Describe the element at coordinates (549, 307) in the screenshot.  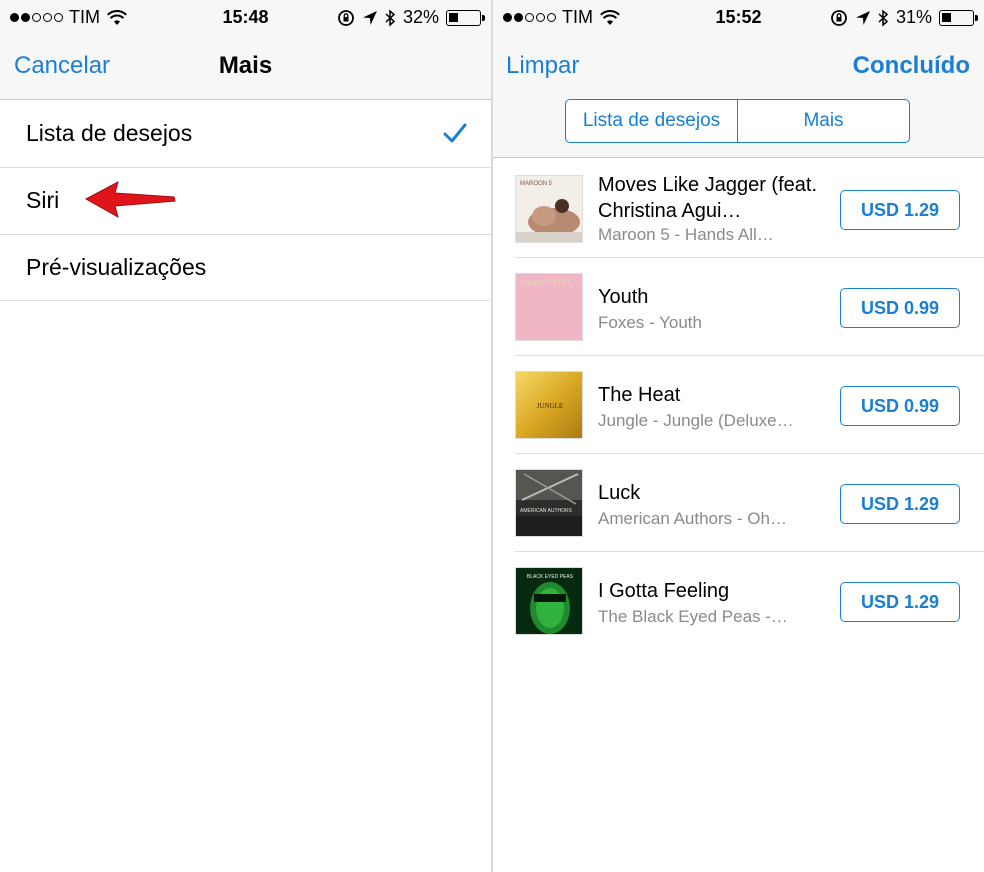
I see `album-art: FOXES YOUTH` at that location.